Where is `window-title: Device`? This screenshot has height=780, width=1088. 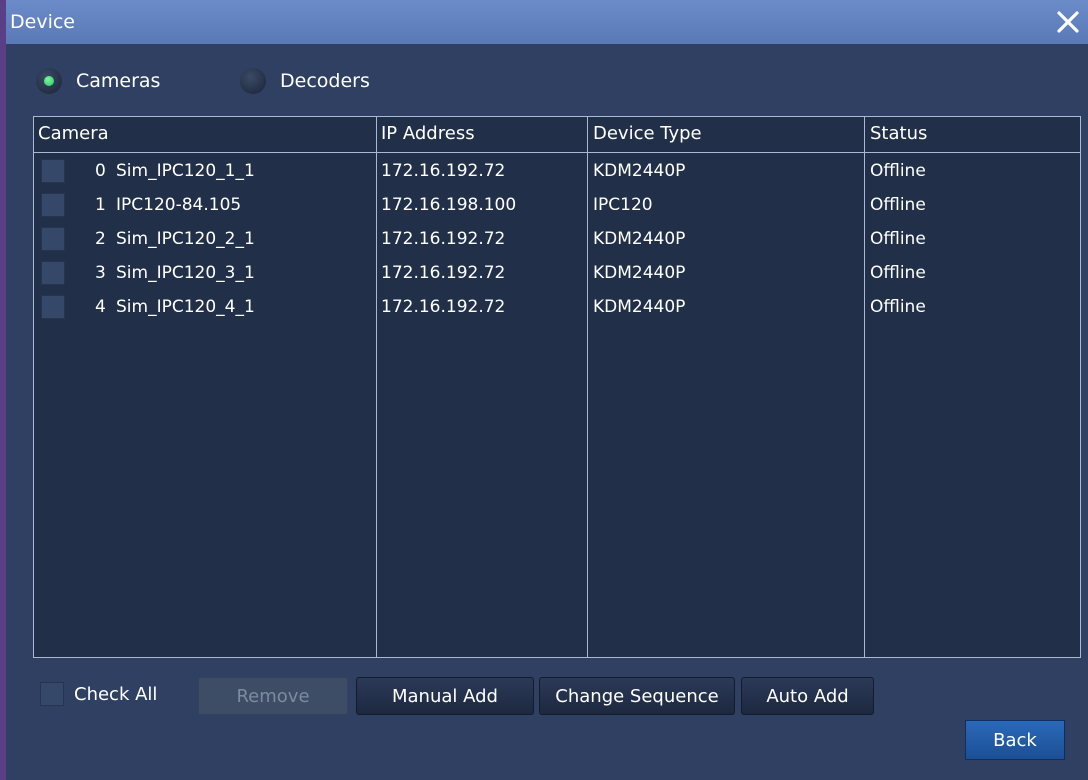
window-title: Device is located at coordinates (42, 22).